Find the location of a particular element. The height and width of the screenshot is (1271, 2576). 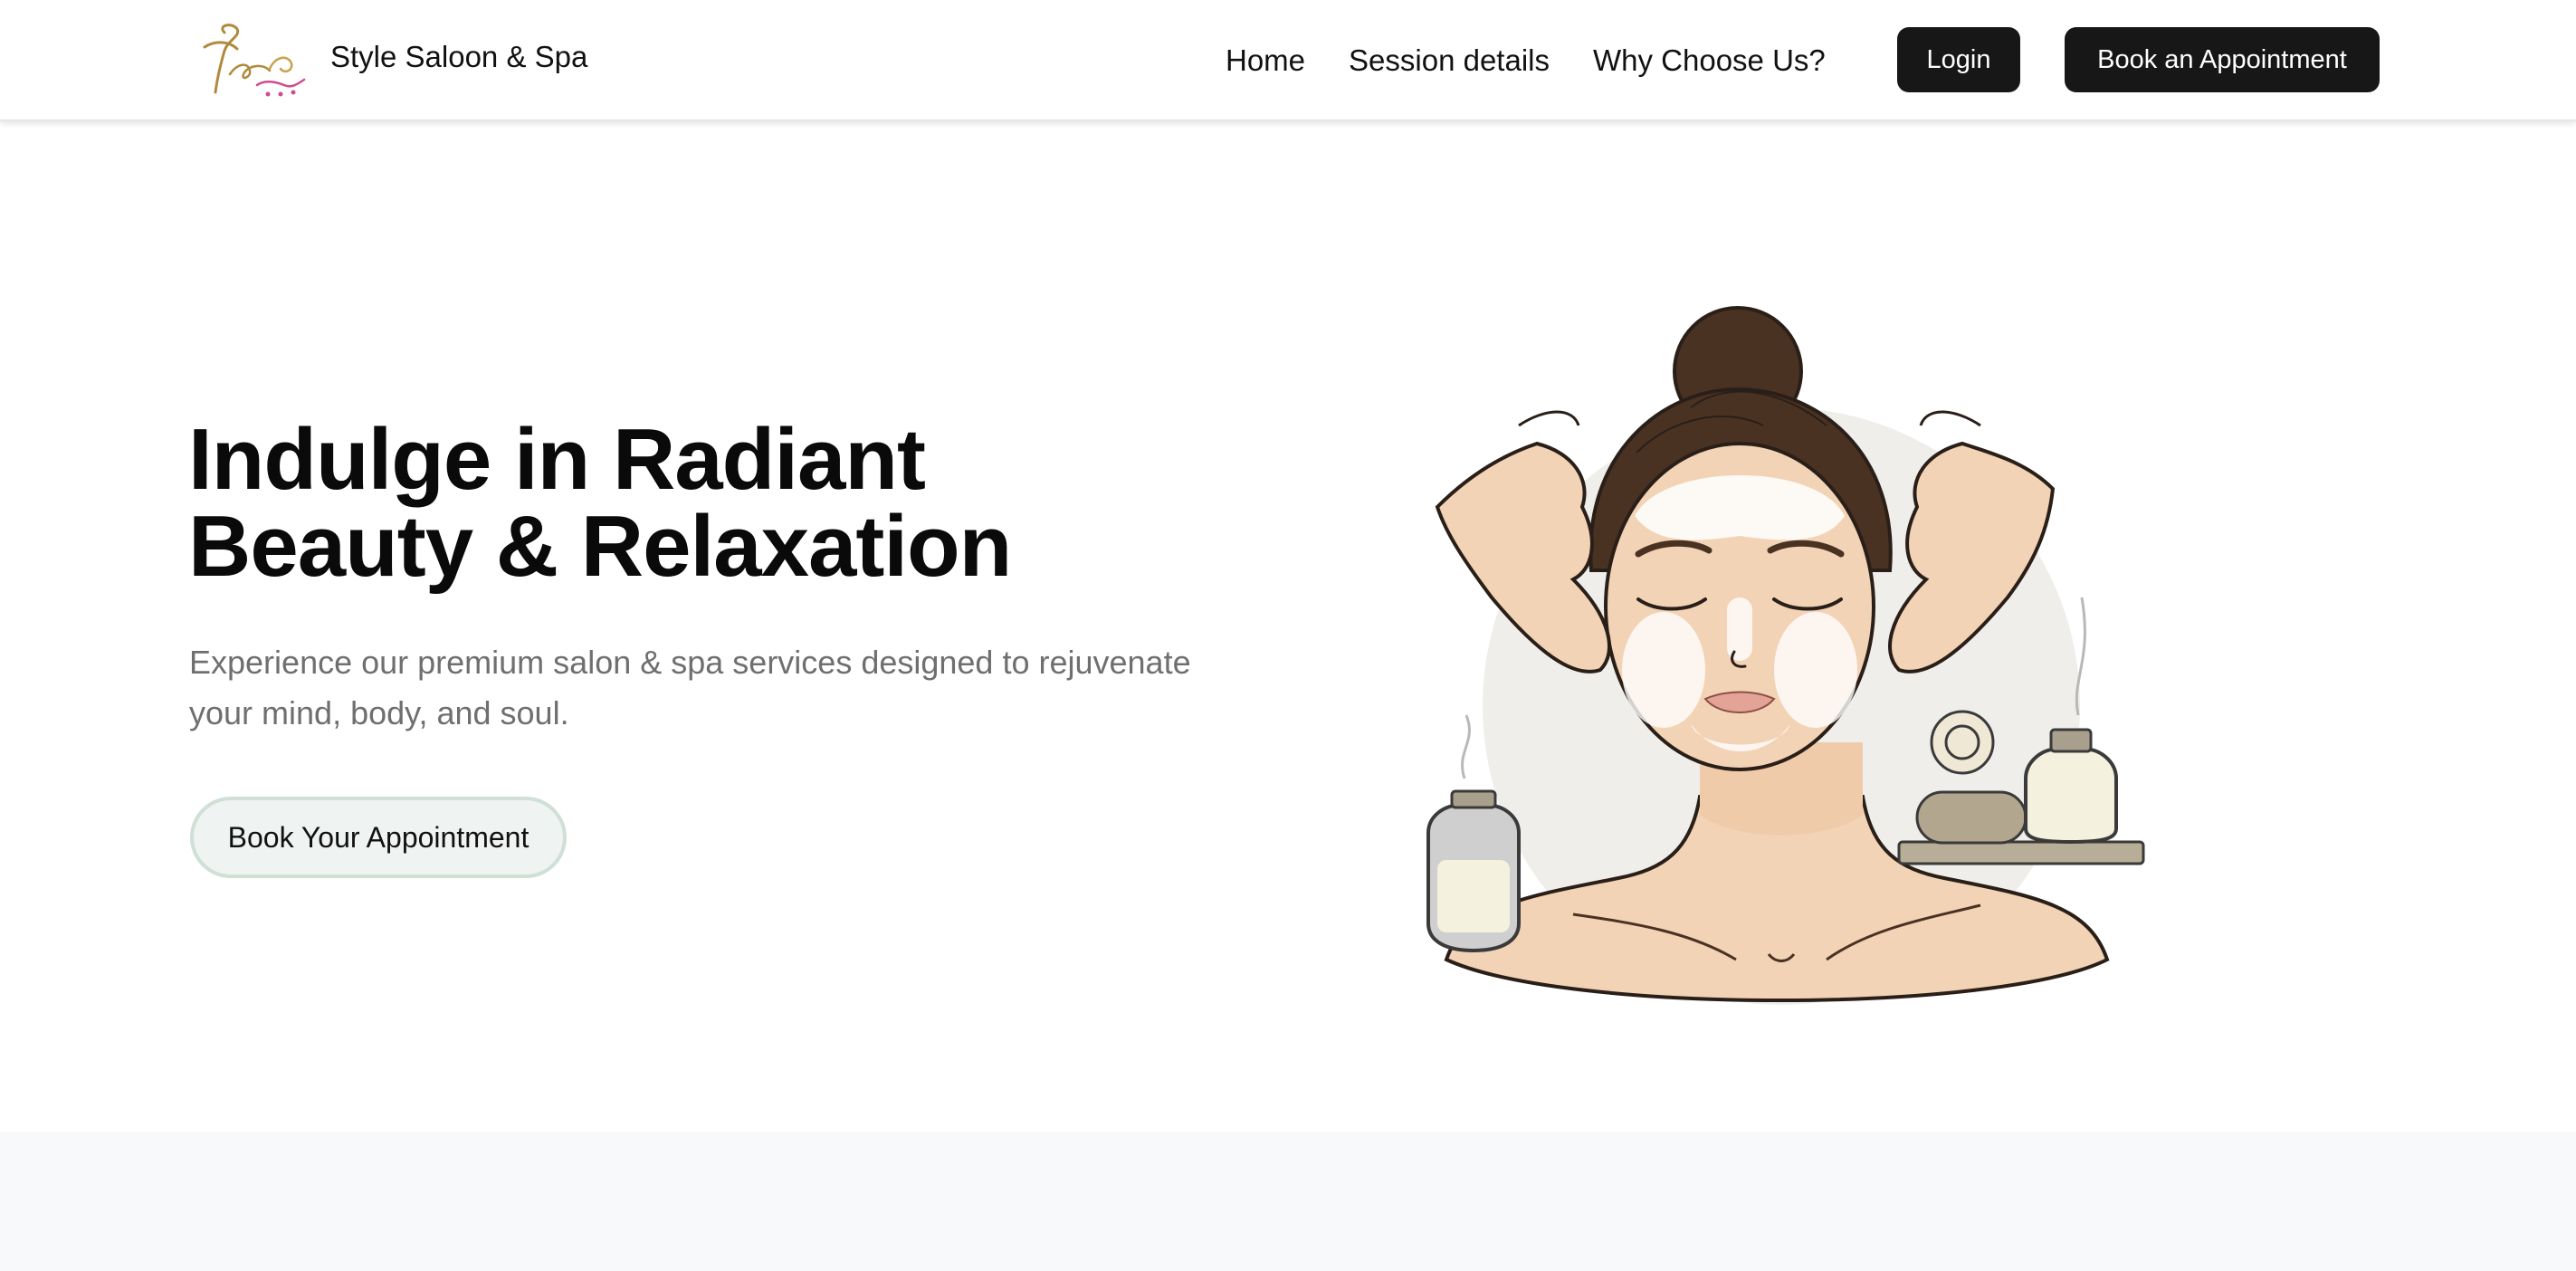

hero-title-line-1: Indulge in Radiant is located at coordinates (557, 460).